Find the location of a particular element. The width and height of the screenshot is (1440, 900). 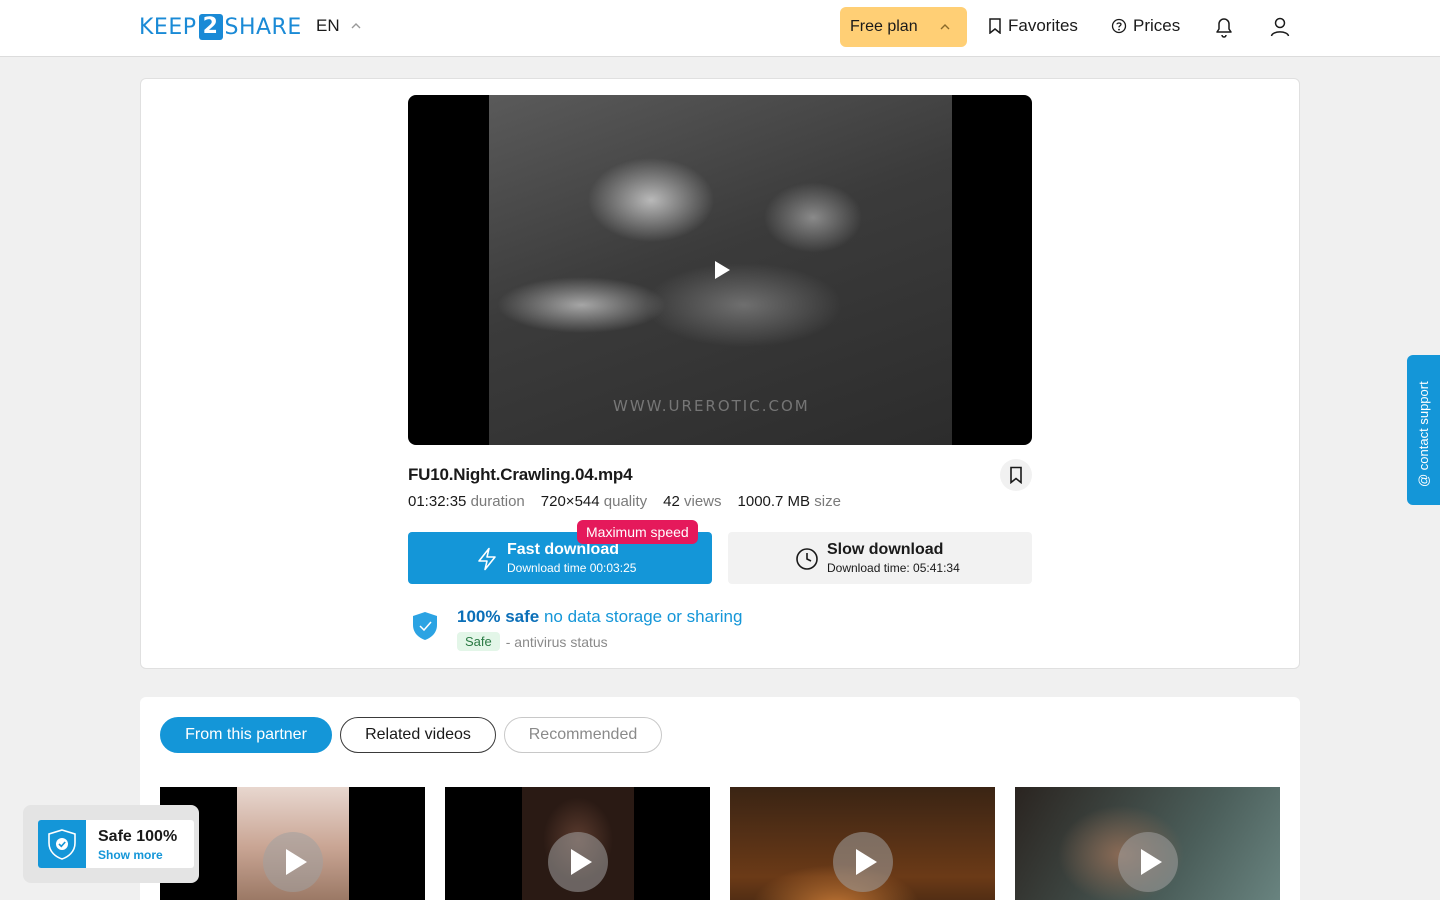

contact-support-label: @ contact support is located at coordinates (1423, 434).